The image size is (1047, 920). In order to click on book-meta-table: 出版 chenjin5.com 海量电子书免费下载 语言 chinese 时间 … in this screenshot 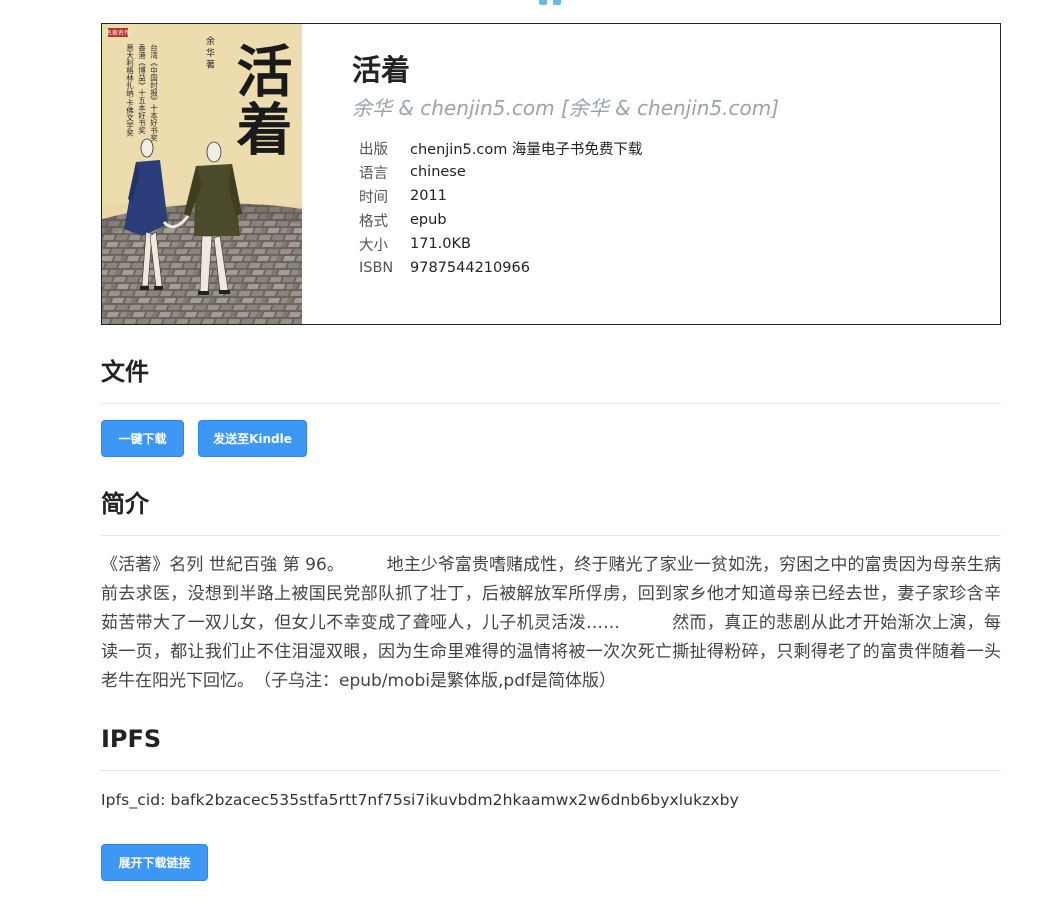, I will do `click(500, 208)`.